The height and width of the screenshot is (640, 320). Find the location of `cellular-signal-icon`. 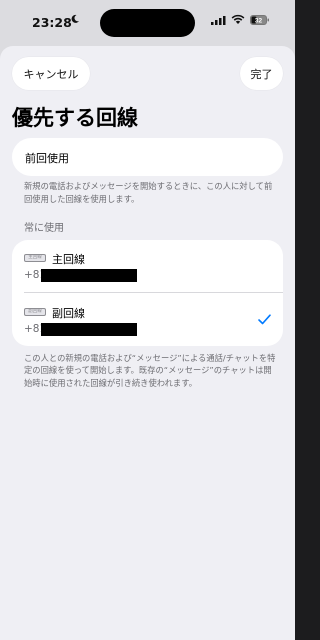

cellular-signal-icon is located at coordinates (218, 20).